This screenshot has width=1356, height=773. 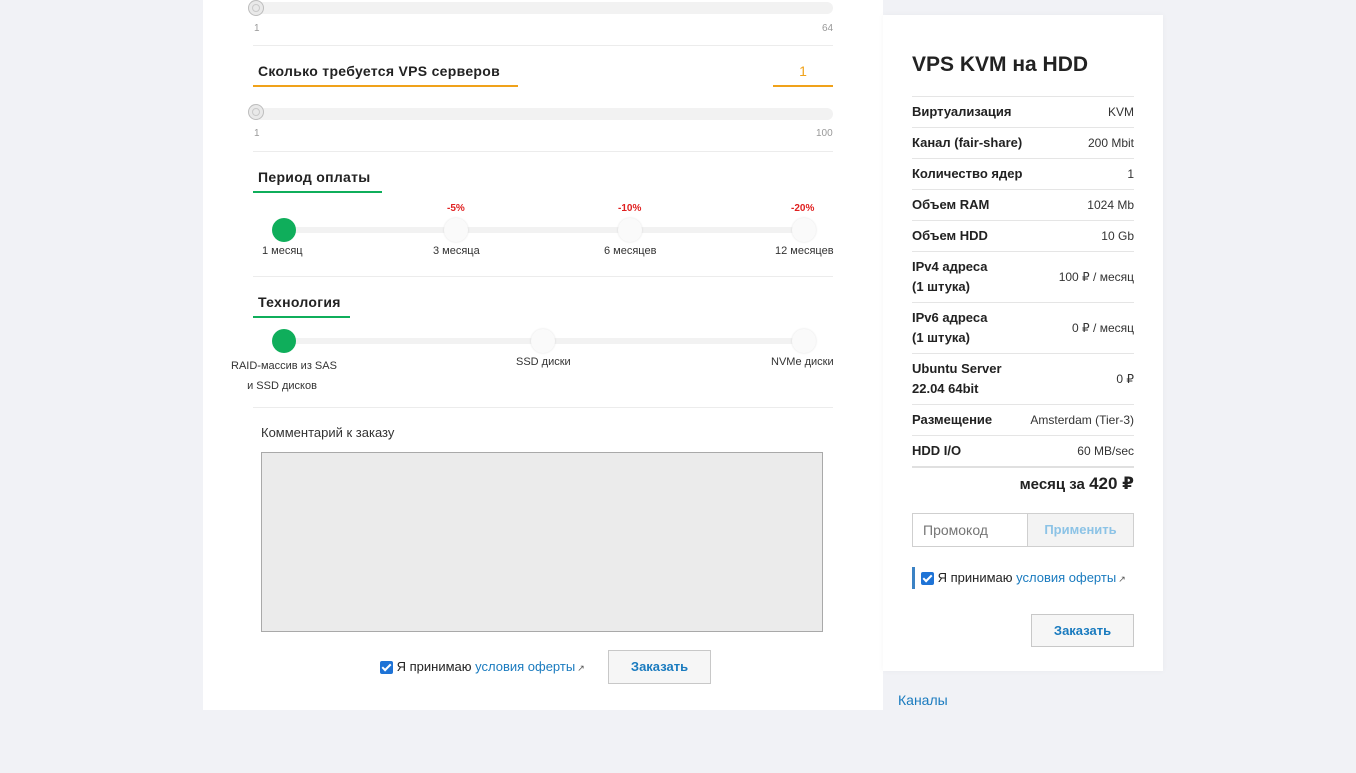 What do you see at coordinates (1080, 236) in the screenshot?
I see `spec-value: 10 Gb` at bounding box center [1080, 236].